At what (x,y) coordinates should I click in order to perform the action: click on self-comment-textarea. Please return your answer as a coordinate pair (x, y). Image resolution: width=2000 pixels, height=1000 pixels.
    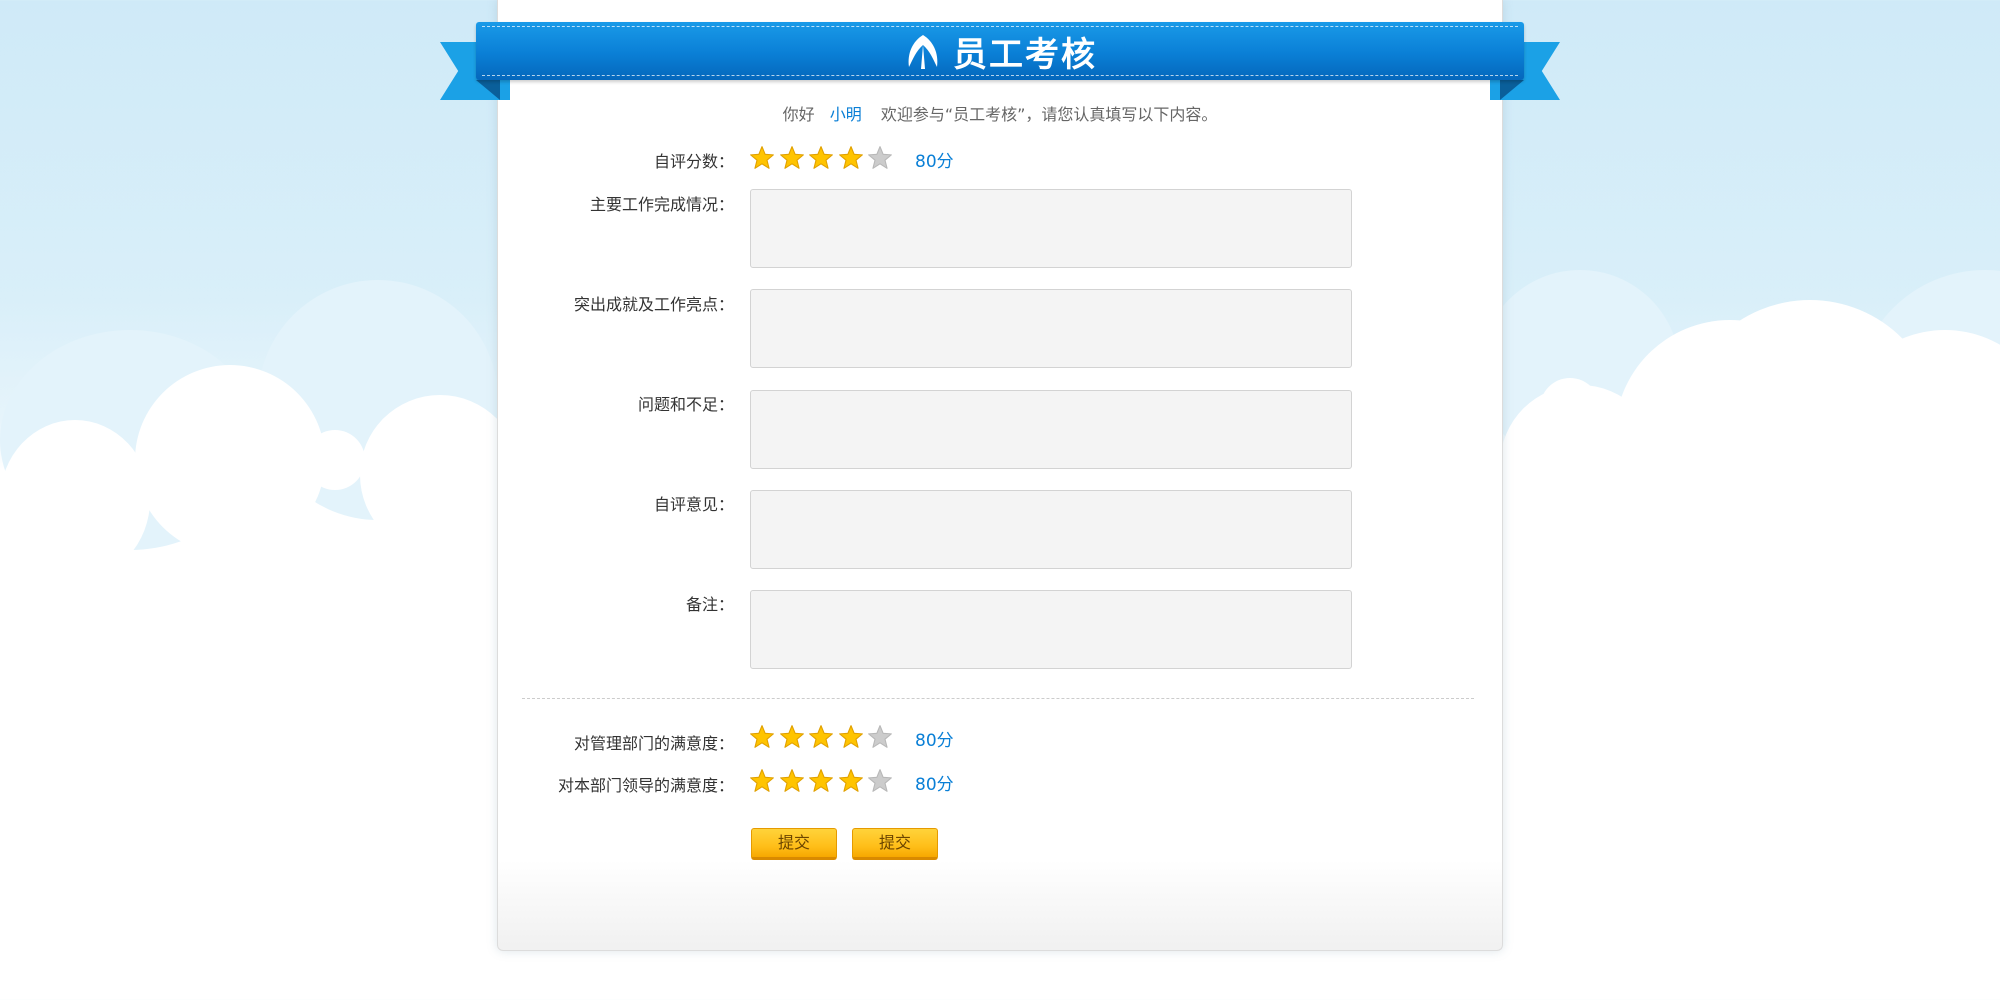
    Looking at the image, I should click on (1051, 529).